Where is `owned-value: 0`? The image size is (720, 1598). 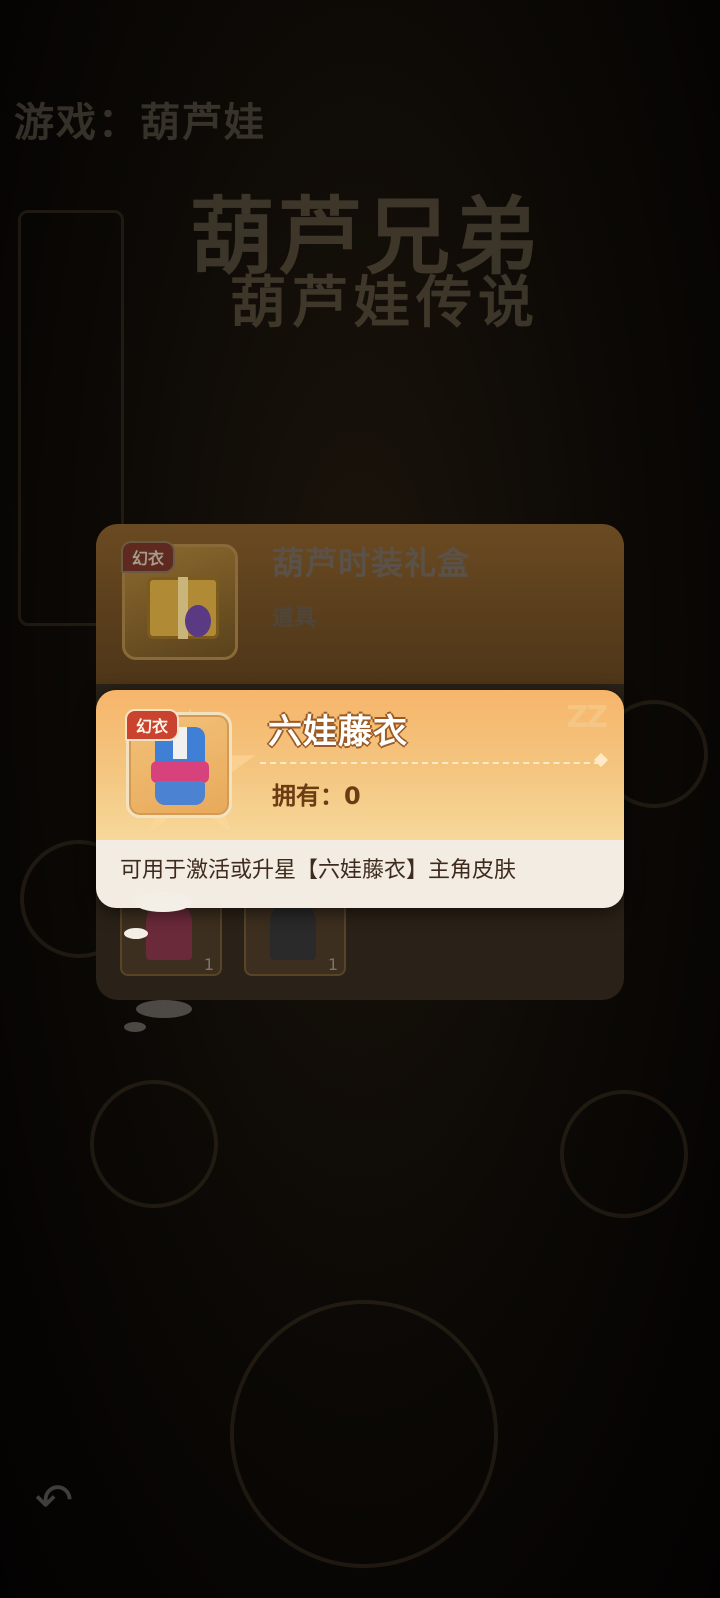 owned-value: 0 is located at coordinates (352, 796).